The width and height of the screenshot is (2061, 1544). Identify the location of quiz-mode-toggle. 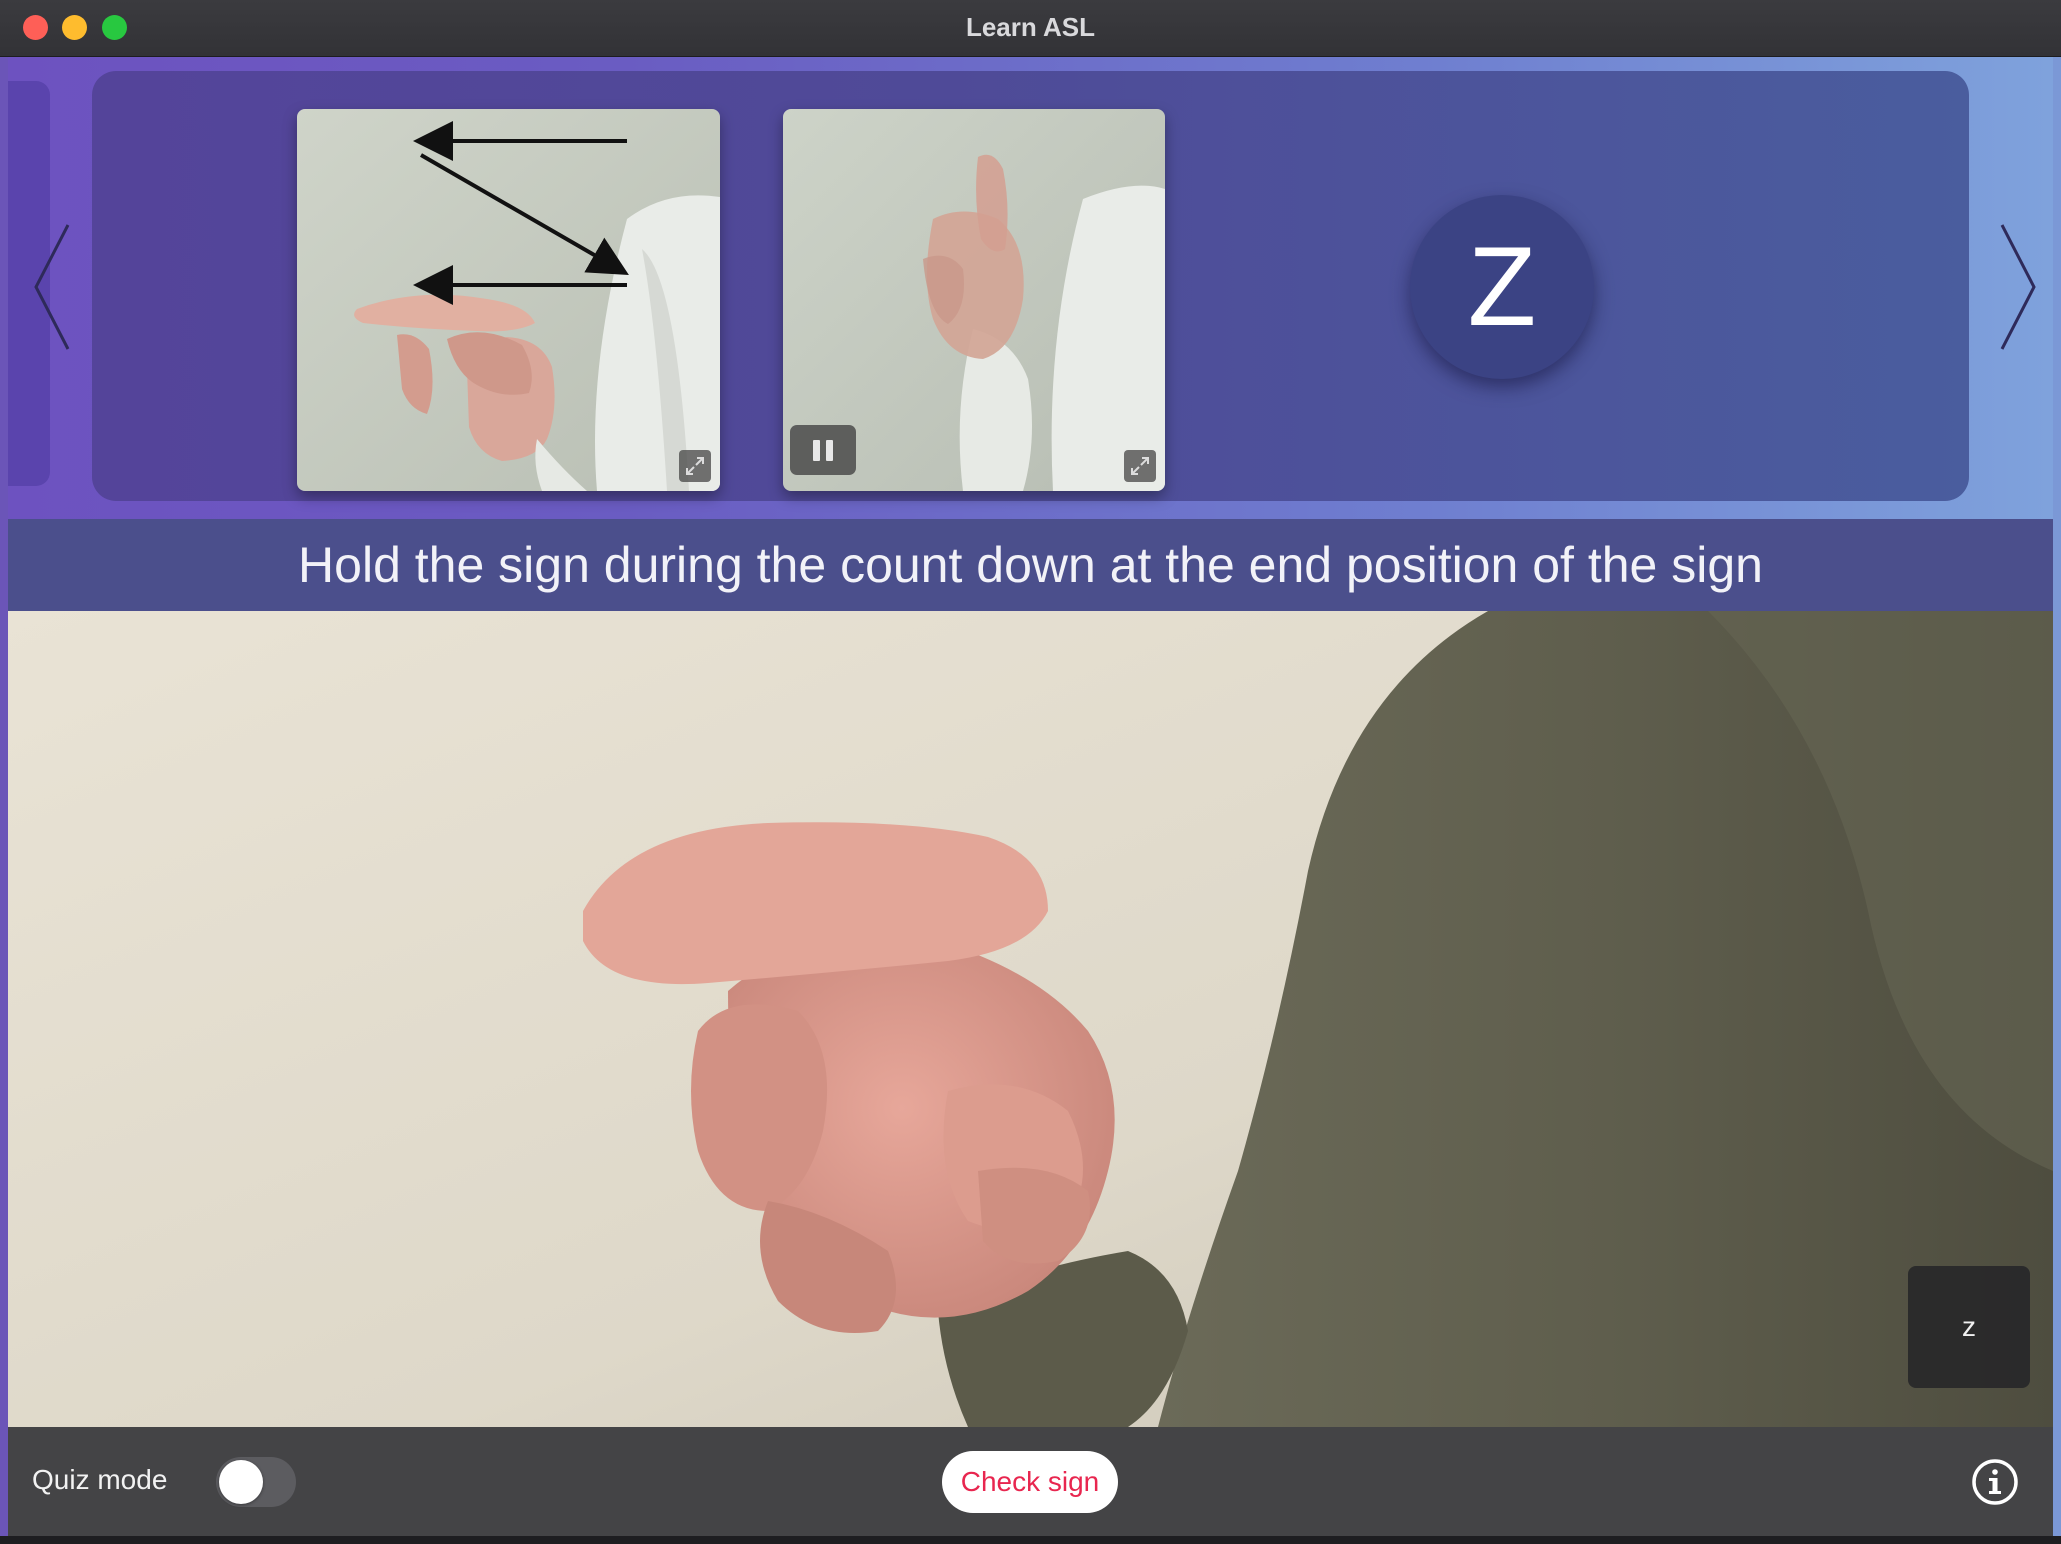
(256, 1482).